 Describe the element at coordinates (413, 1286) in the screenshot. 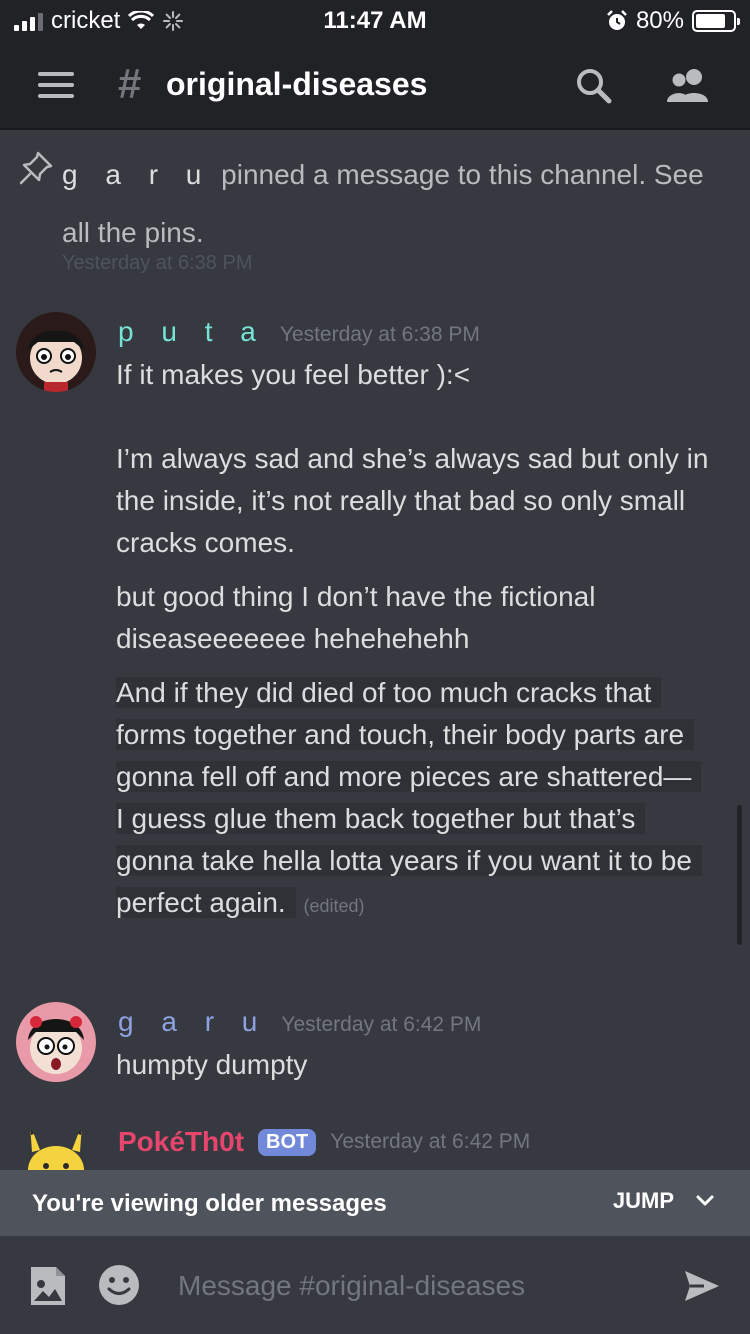

I see `message-input` at that location.